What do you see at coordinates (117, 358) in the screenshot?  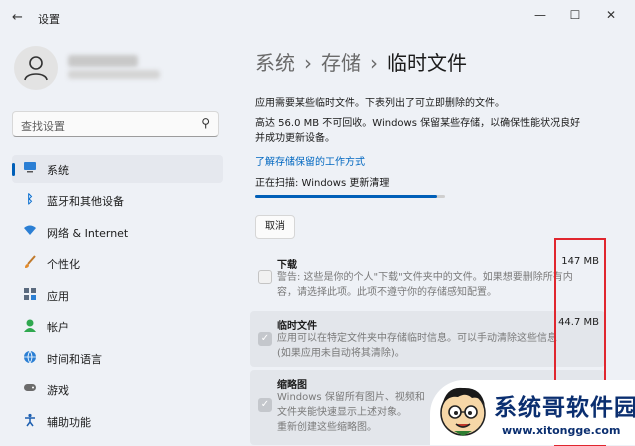 I see `sidebar-item-time-language: 时间和语言` at bounding box center [117, 358].